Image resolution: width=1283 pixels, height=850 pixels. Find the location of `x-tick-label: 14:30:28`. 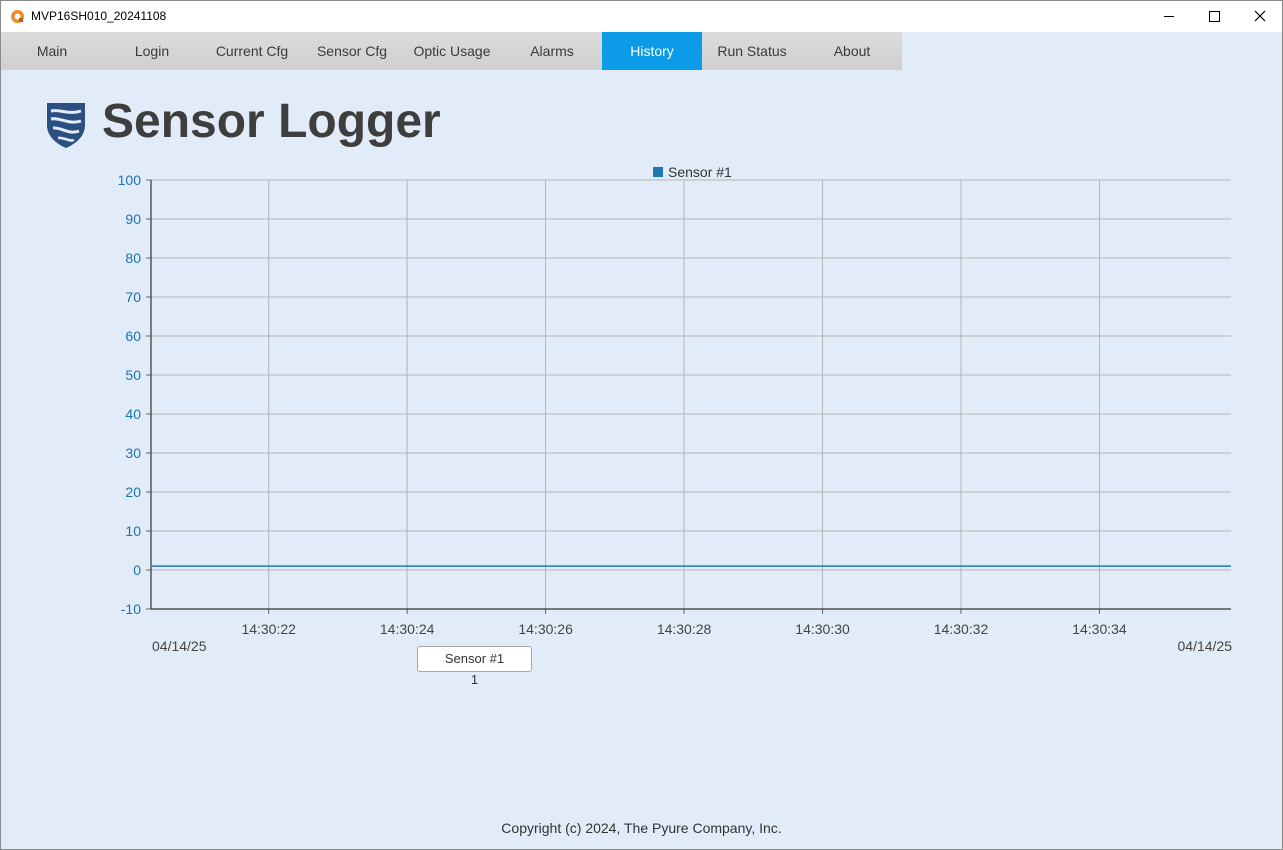

x-tick-label: 14:30:28 is located at coordinates (684, 629).